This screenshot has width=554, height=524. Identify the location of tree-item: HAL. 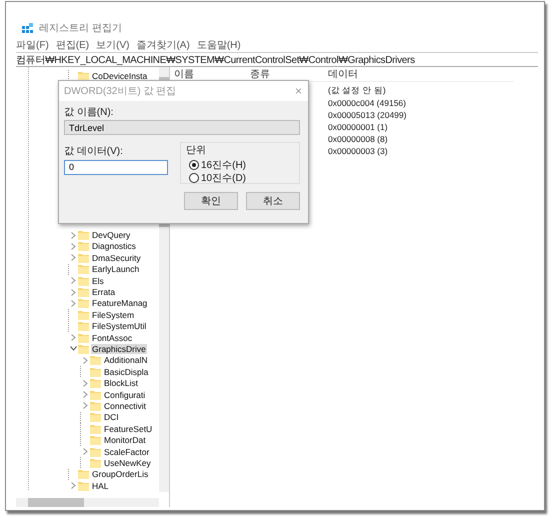
(100, 485).